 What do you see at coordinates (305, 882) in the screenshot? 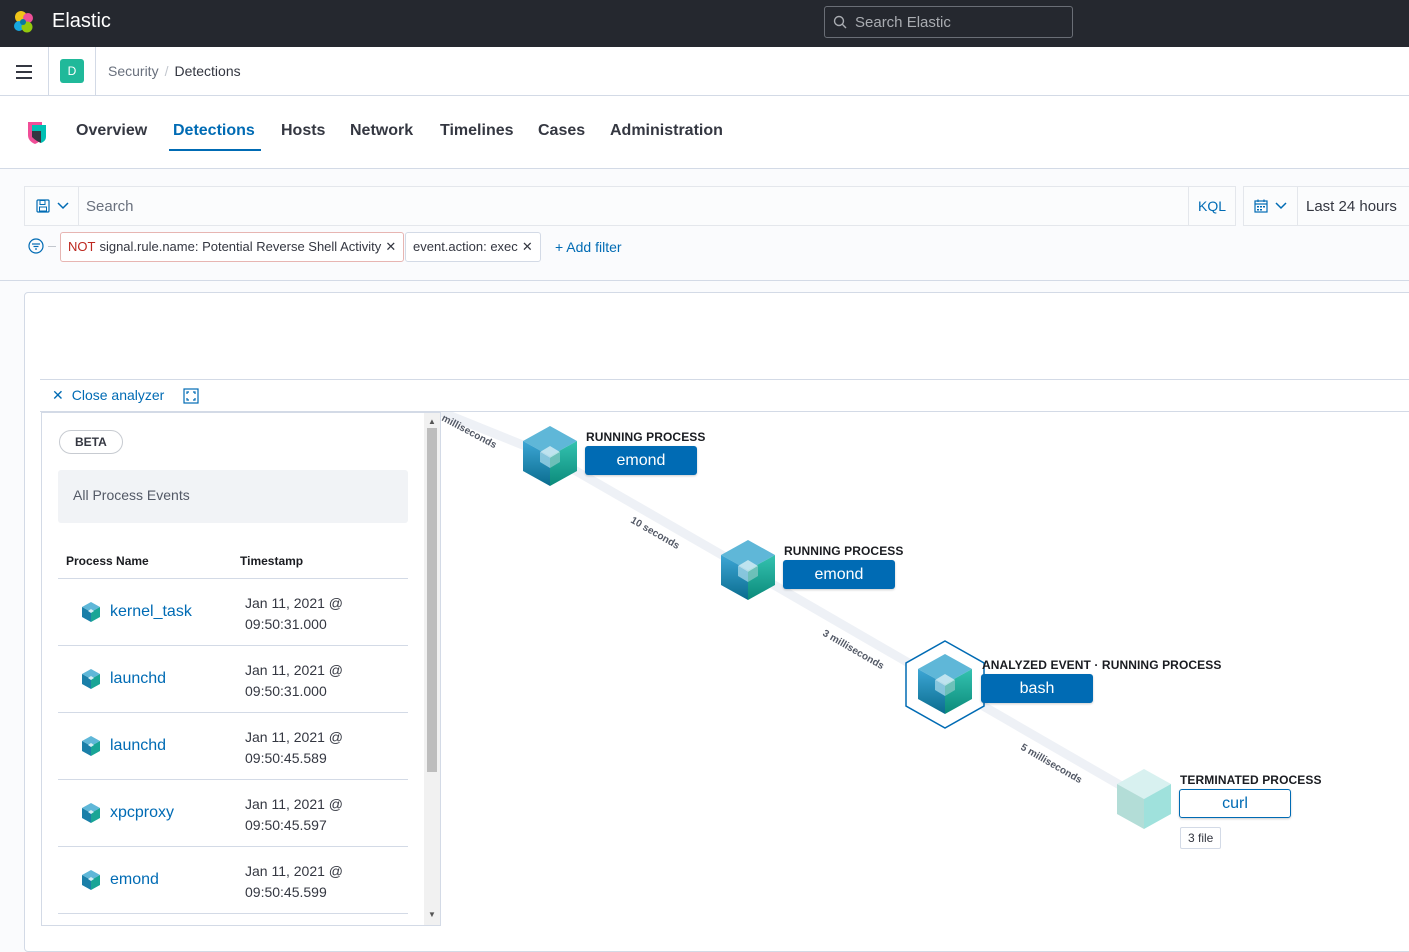
I see `timestamp: Jan 11, 2021 @ 09:50:45.599` at bounding box center [305, 882].